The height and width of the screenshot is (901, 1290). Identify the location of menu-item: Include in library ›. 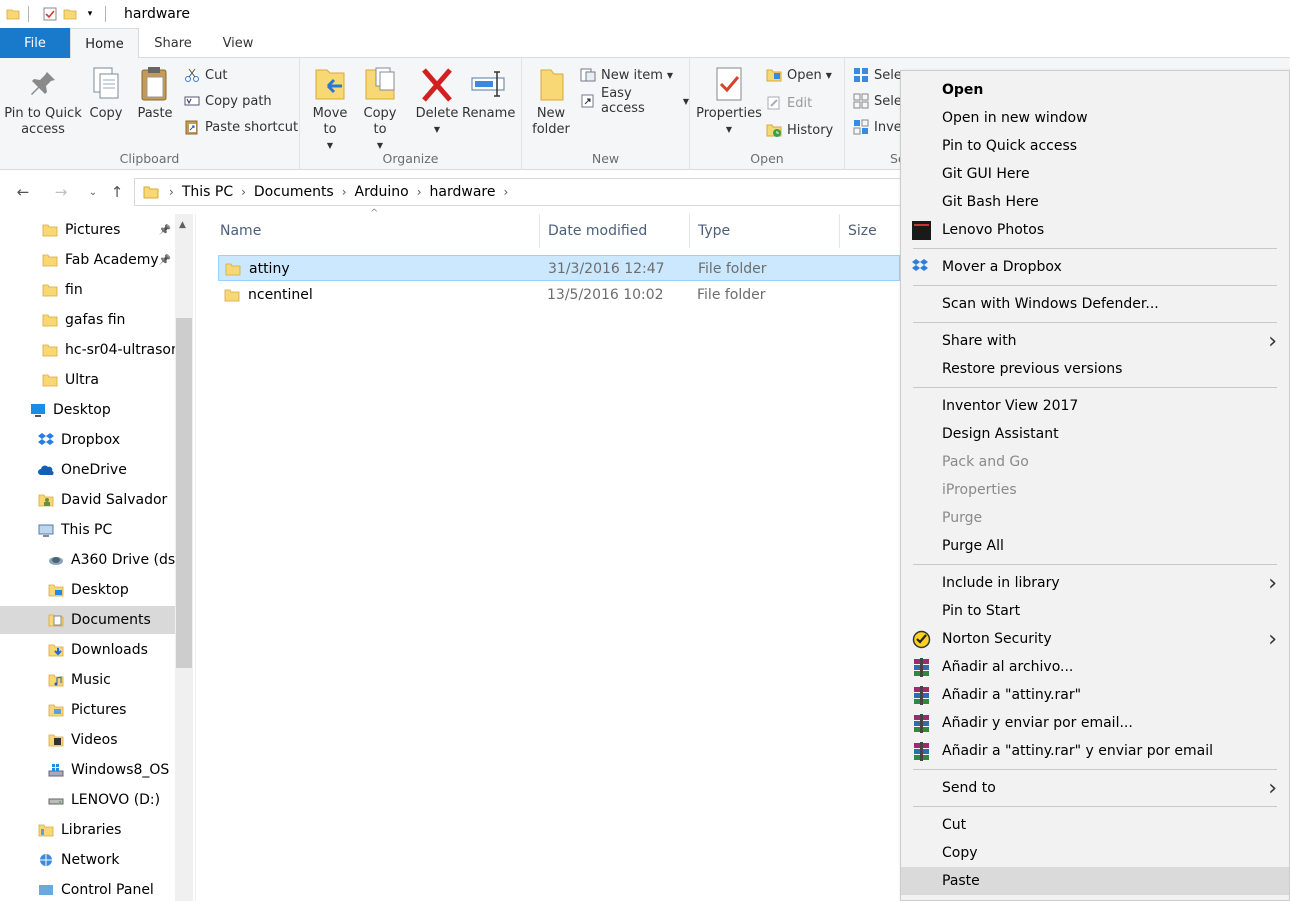
(1095, 583).